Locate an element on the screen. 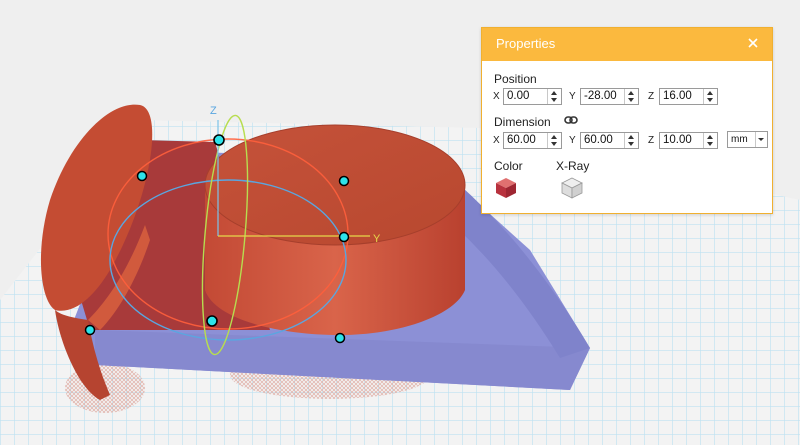 The height and width of the screenshot is (445, 800). dimension-x-label: X is located at coordinates (496, 140).